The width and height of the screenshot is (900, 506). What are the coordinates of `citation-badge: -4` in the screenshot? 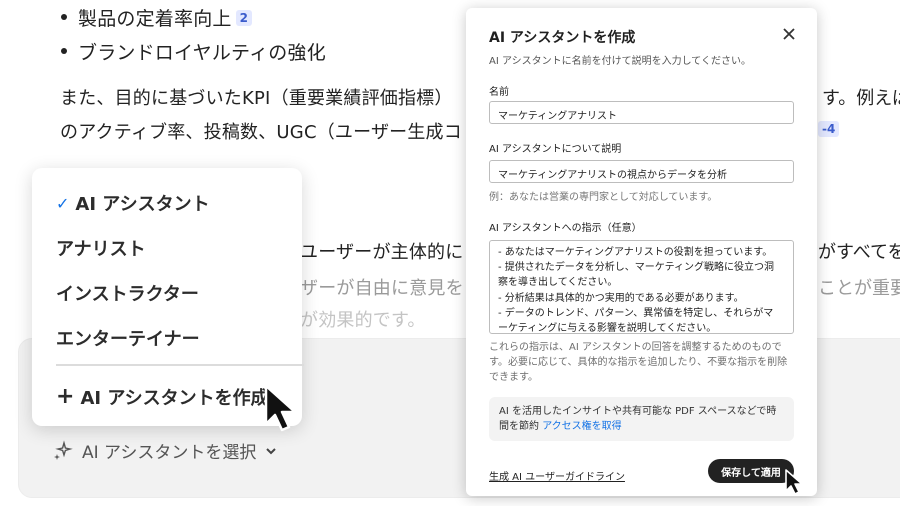 It's located at (829, 129).